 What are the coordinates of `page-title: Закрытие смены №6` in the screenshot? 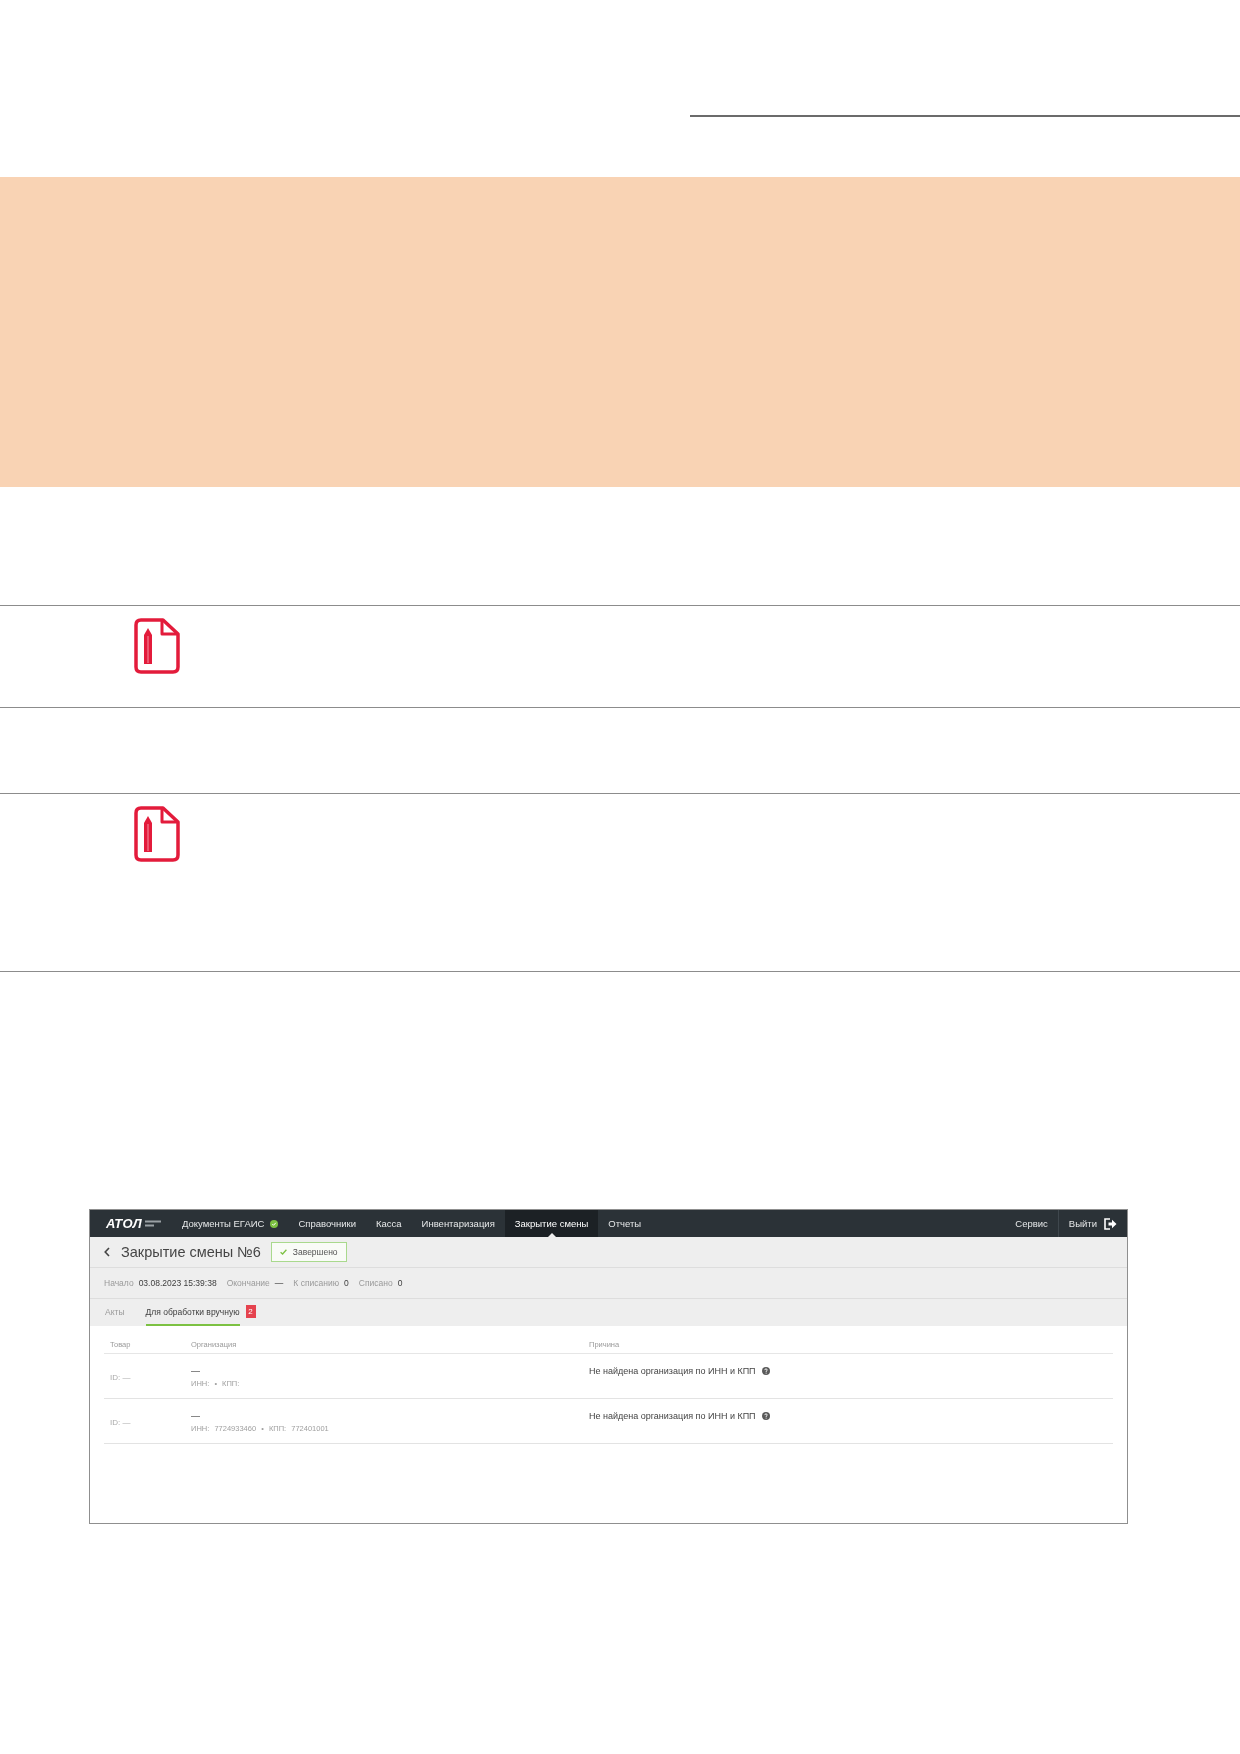 It's located at (191, 1252).